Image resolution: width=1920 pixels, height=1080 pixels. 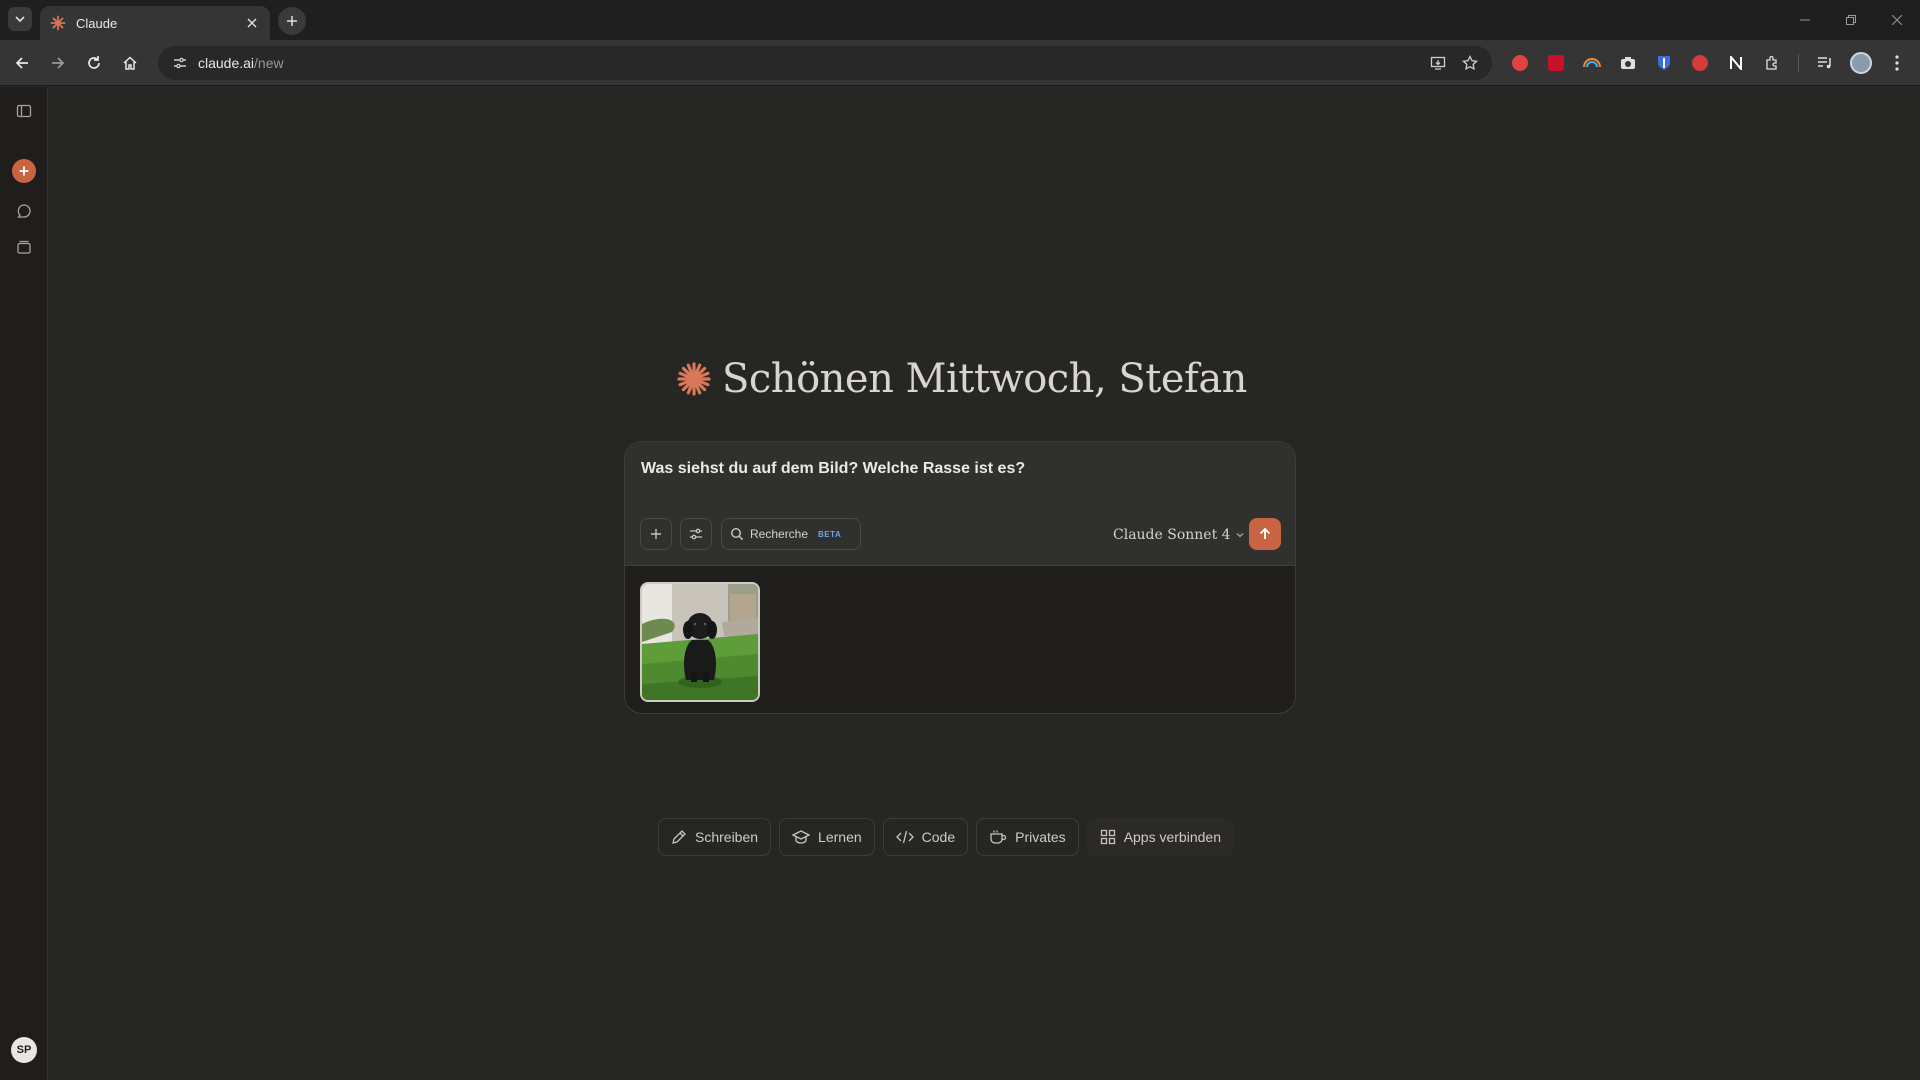 What do you see at coordinates (1798, 63) in the screenshot?
I see `toolbar-divider` at bounding box center [1798, 63].